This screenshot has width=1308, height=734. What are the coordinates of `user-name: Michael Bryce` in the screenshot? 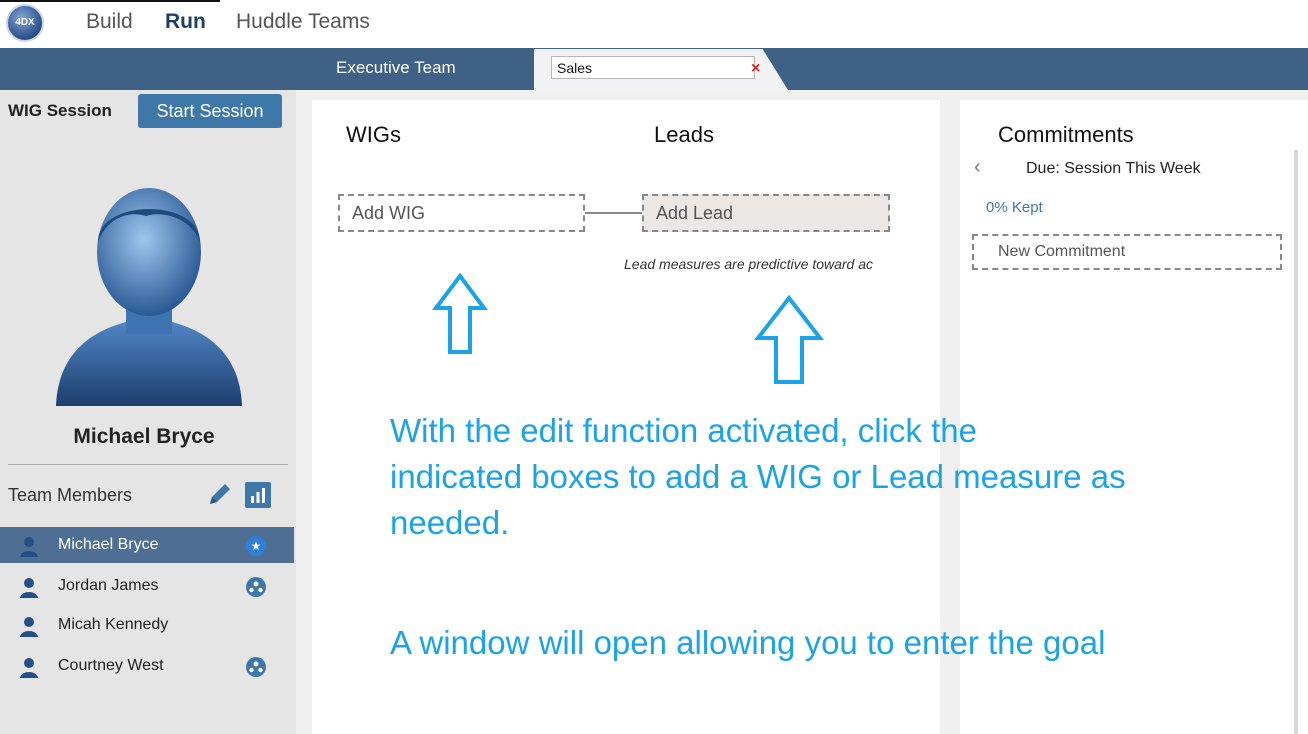 It's located at (144, 436).